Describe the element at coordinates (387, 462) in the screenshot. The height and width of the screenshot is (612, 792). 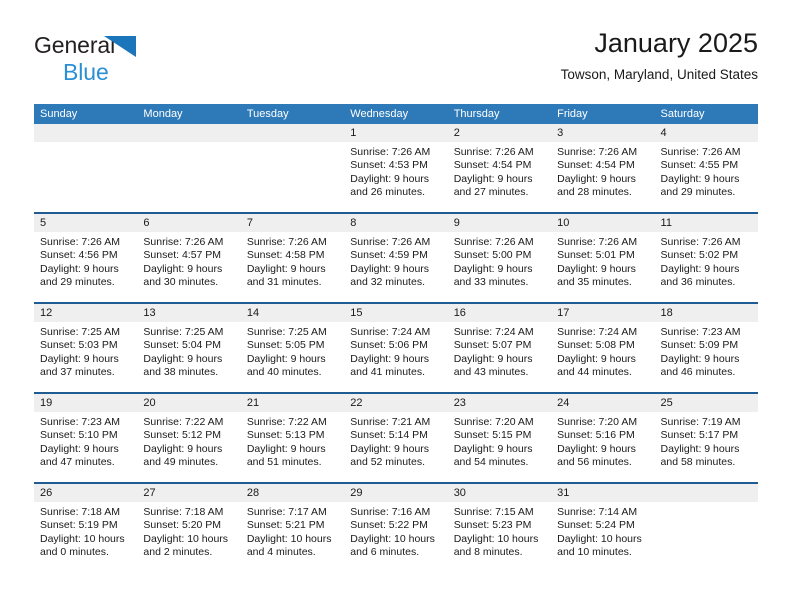
I see `daylight-text-cont: and 52 minutes.` at that location.